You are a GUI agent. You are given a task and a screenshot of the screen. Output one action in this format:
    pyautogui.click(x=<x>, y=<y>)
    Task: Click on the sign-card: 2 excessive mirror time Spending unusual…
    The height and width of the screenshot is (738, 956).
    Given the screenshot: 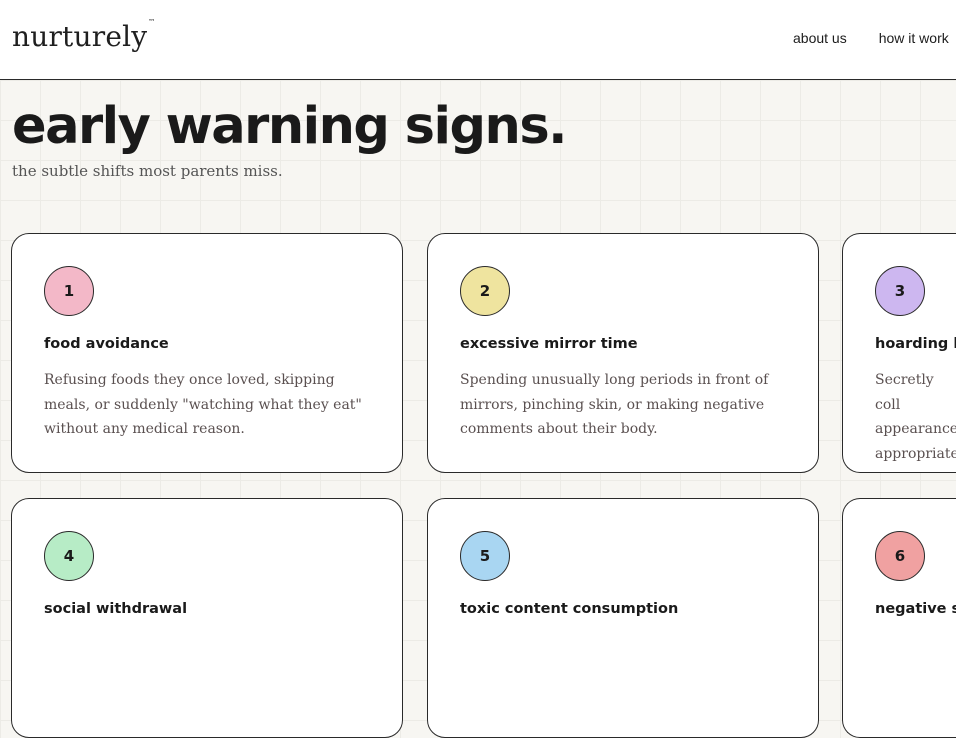 What is the action you would take?
    pyautogui.click(x=623, y=353)
    